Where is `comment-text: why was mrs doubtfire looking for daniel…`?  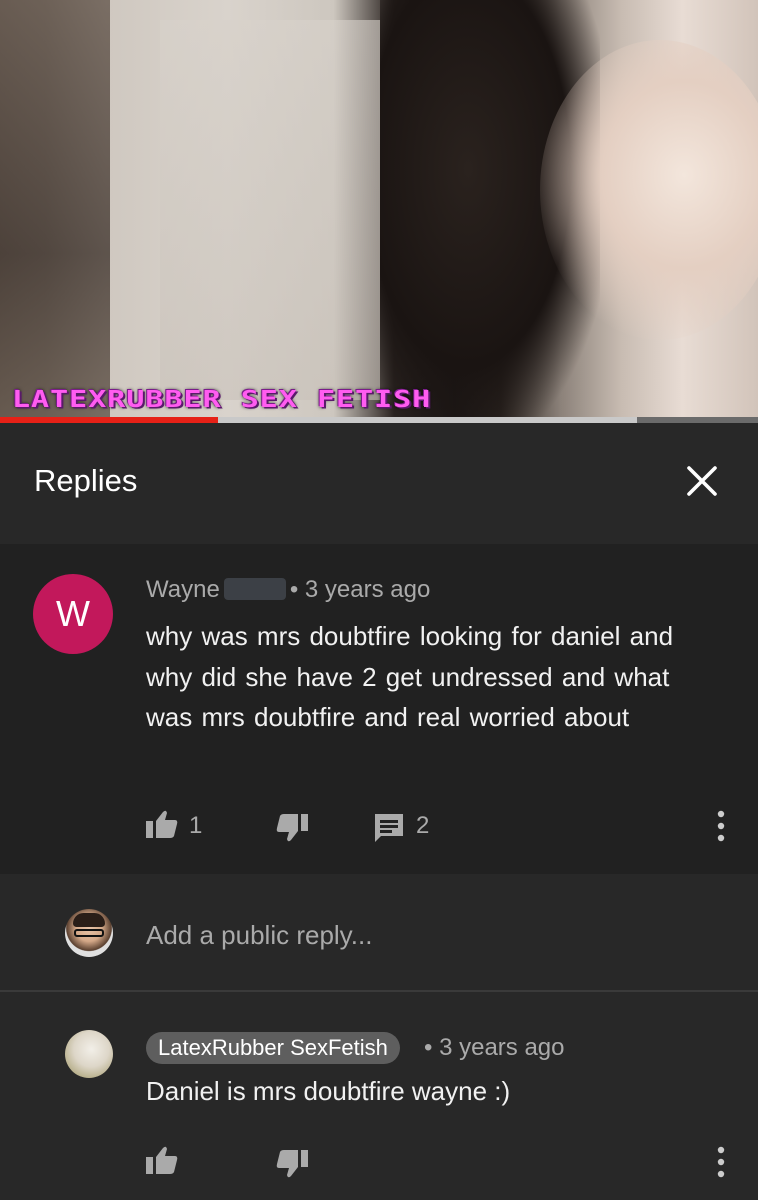 comment-text: why was mrs doubtfire looking for daniel… is located at coordinates (410, 676).